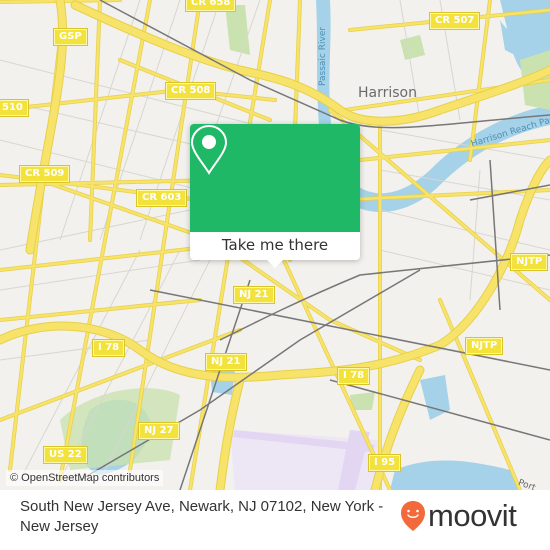 This screenshot has height=550, width=550. Describe the element at coordinates (455, 475) in the screenshot. I see `water-port-channel` at that location.